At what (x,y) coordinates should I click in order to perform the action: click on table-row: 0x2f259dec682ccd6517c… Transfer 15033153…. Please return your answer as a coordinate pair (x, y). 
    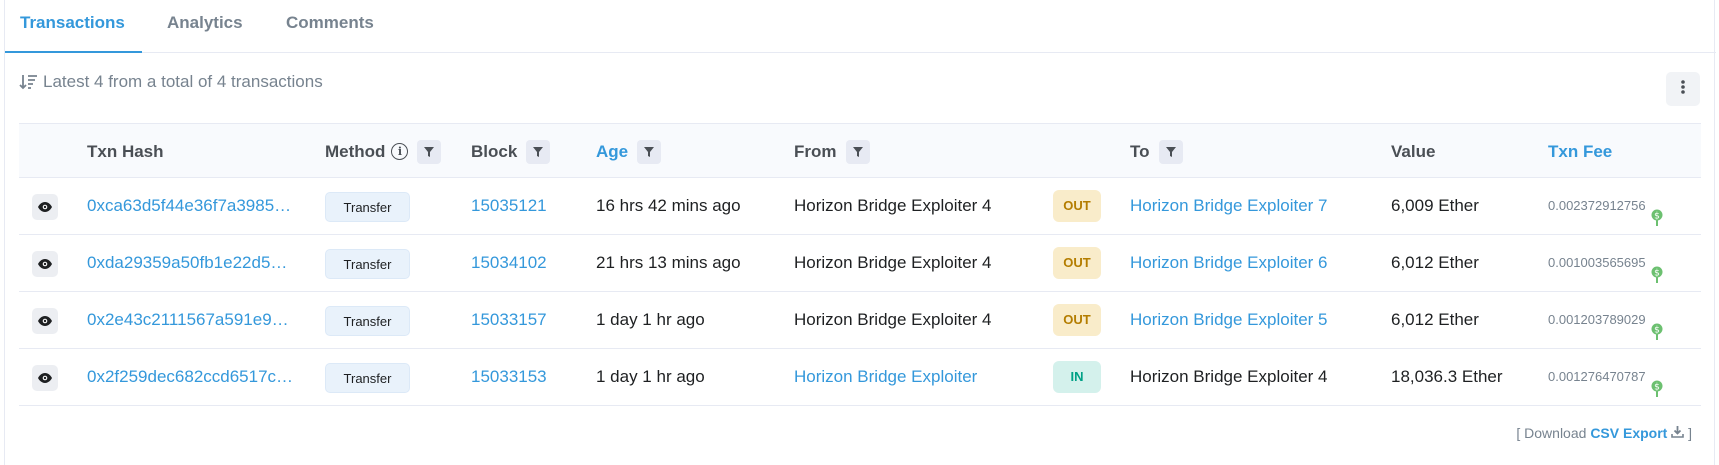
    Looking at the image, I should click on (860, 377).